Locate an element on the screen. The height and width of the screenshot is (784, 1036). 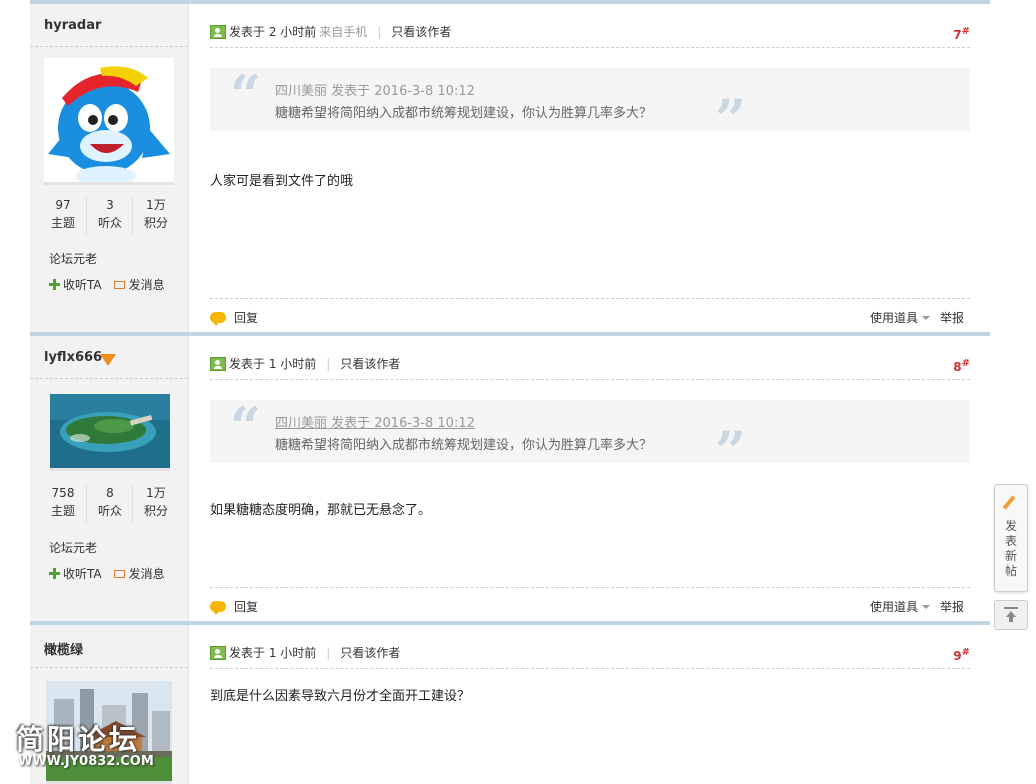
post-meta: 发表于 2 小时前 来自手机 | 只看该作者 7# is located at coordinates (590, 32).